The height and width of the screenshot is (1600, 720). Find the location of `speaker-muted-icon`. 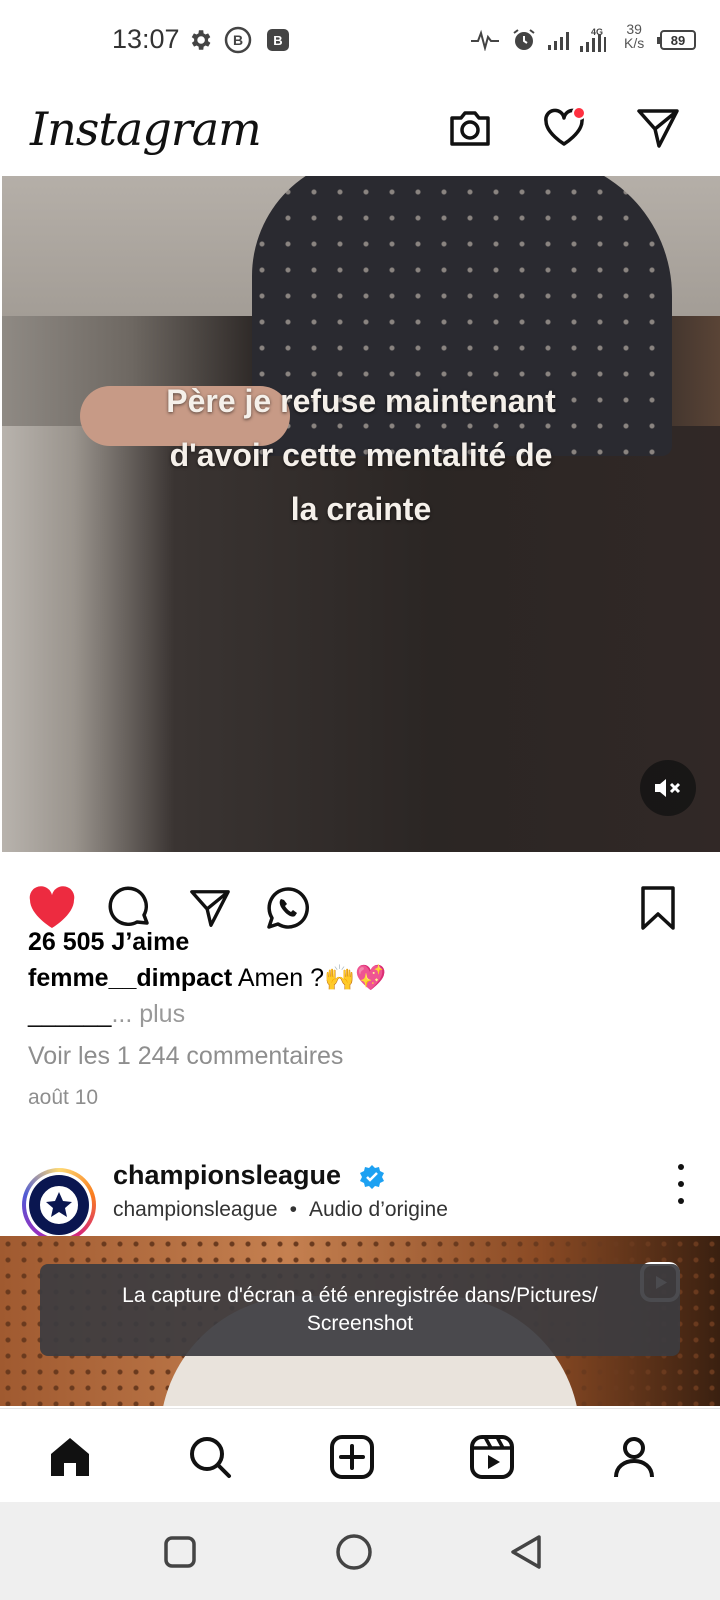

speaker-muted-icon is located at coordinates (668, 788).